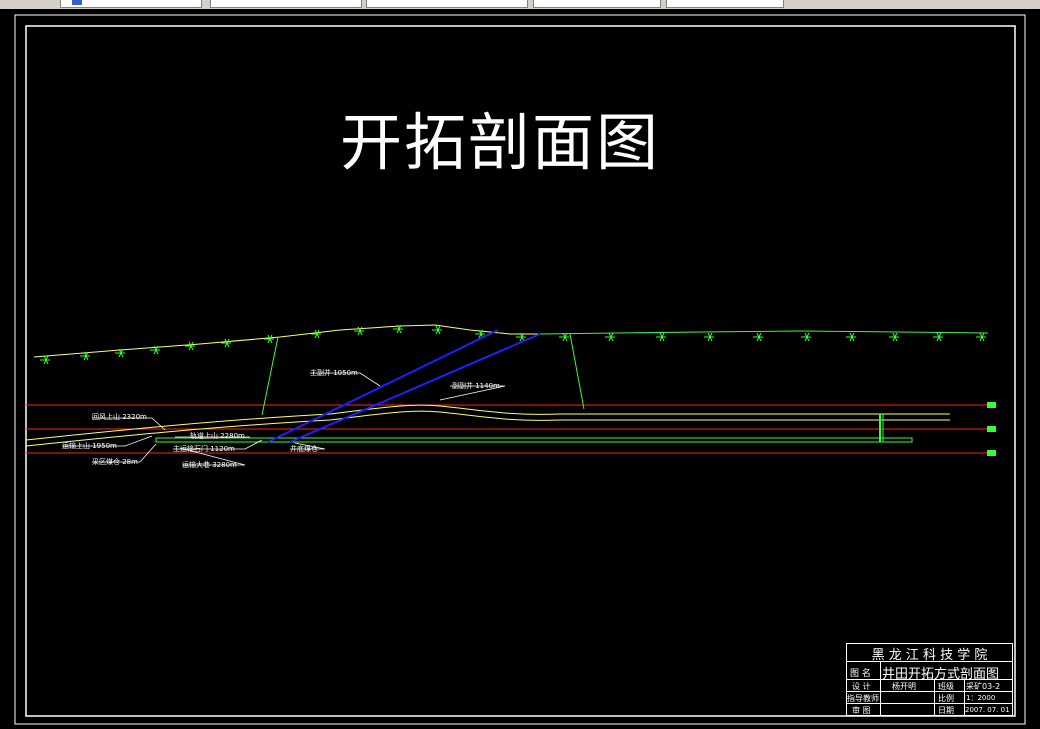 The height and width of the screenshot is (729, 1040). Describe the element at coordinates (987, 710) in the screenshot. I see `date-value: 2007. 07. 01` at that location.